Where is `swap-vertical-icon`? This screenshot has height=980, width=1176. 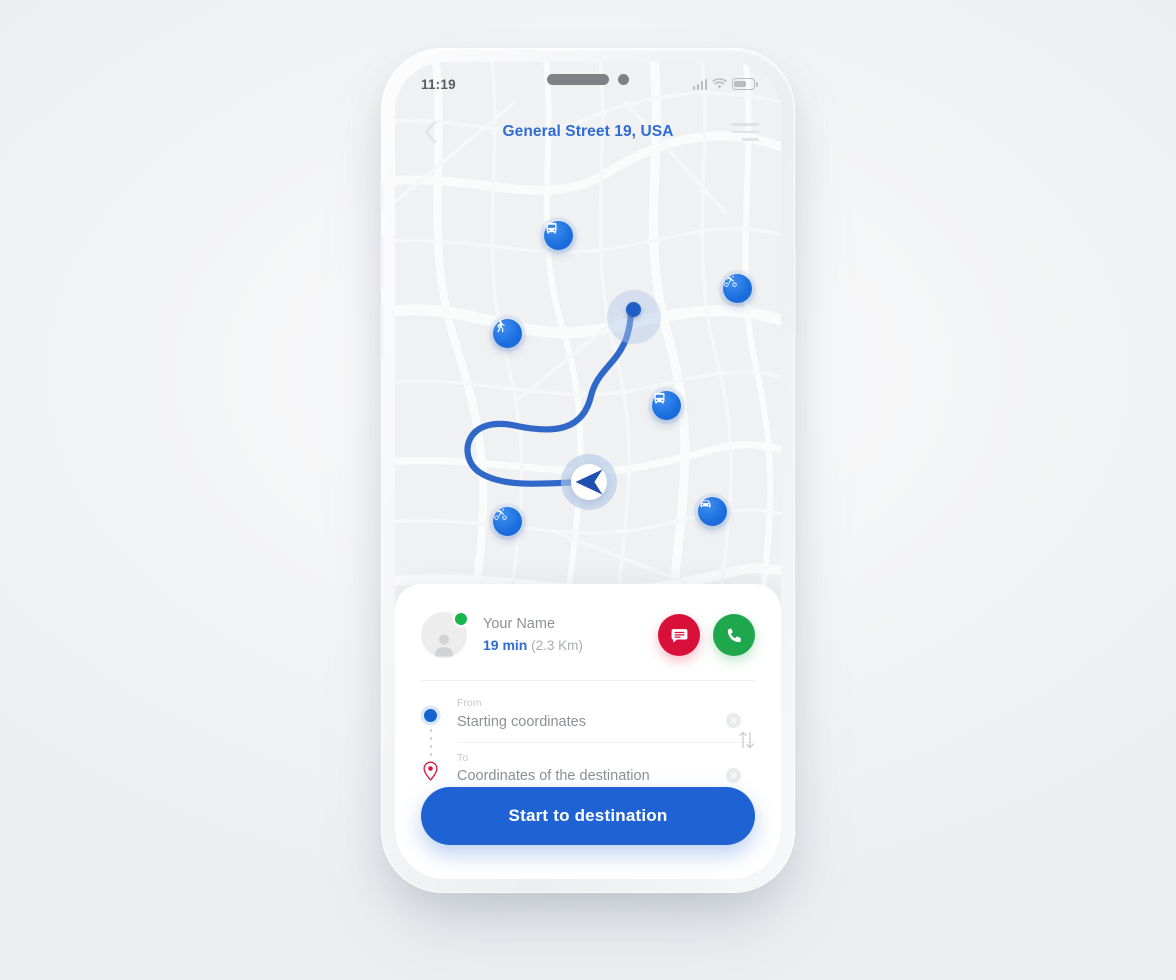 swap-vertical-icon is located at coordinates (746, 739).